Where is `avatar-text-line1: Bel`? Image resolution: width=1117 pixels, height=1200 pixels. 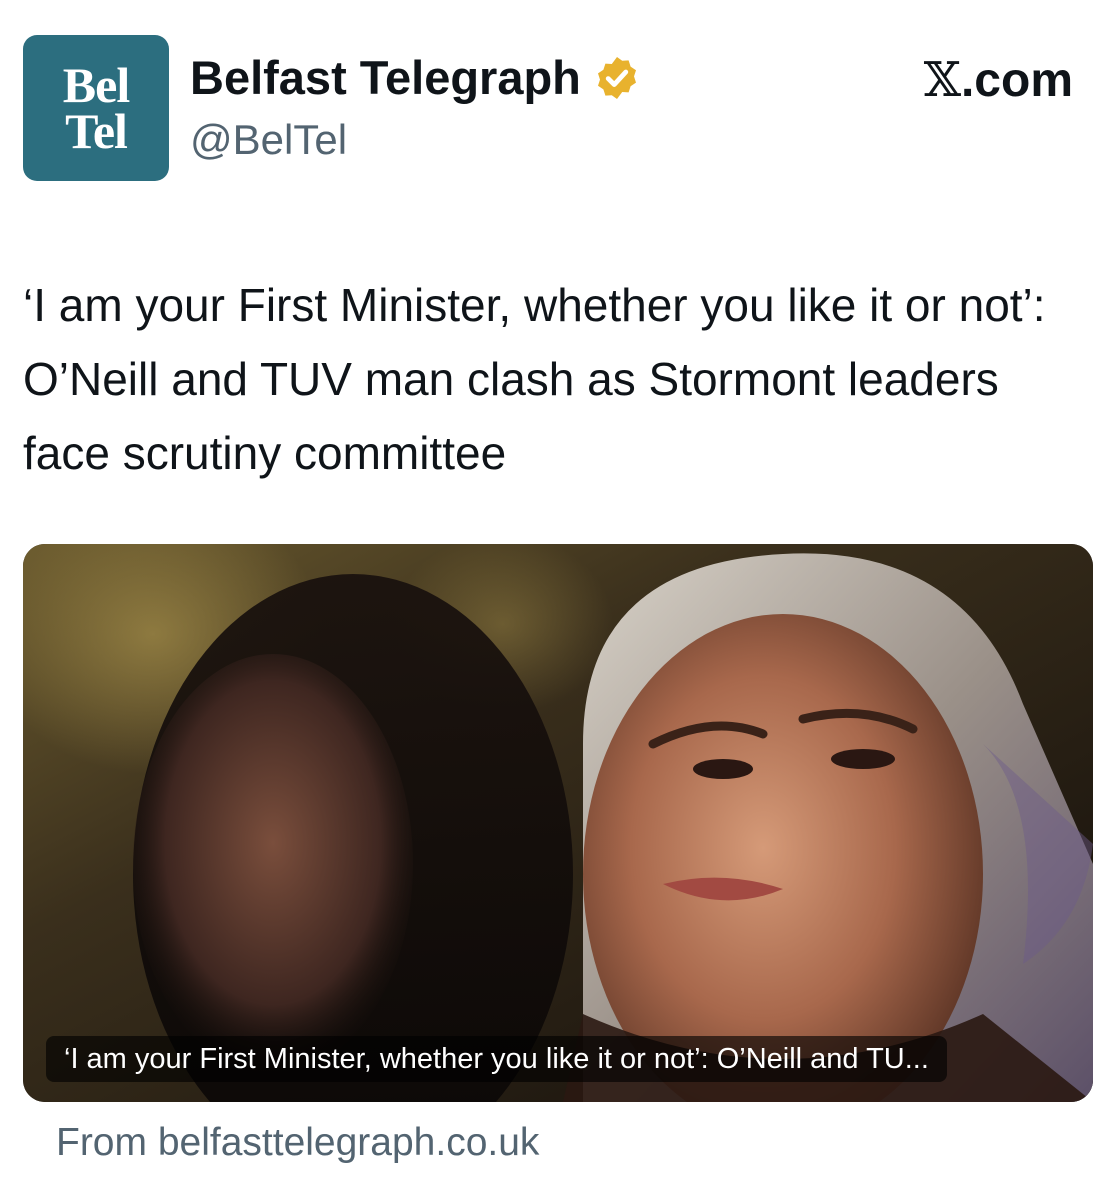
avatar-text-line1: Bel is located at coordinates (96, 85).